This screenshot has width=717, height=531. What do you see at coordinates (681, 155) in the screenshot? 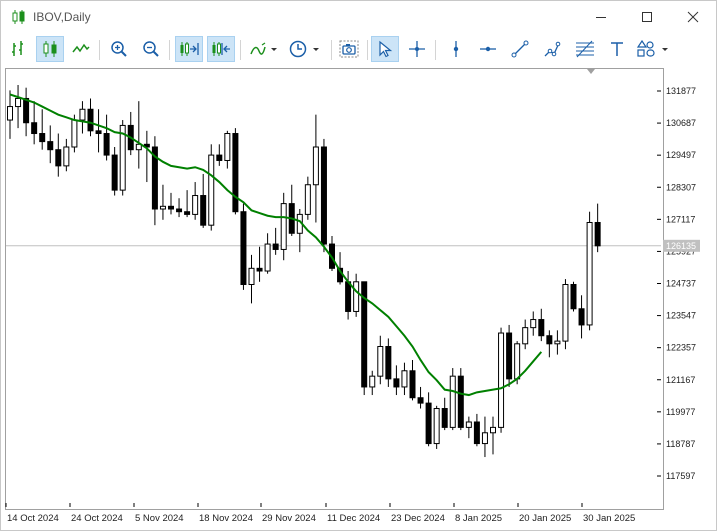
I see `y-tick-label: 129497` at bounding box center [681, 155].